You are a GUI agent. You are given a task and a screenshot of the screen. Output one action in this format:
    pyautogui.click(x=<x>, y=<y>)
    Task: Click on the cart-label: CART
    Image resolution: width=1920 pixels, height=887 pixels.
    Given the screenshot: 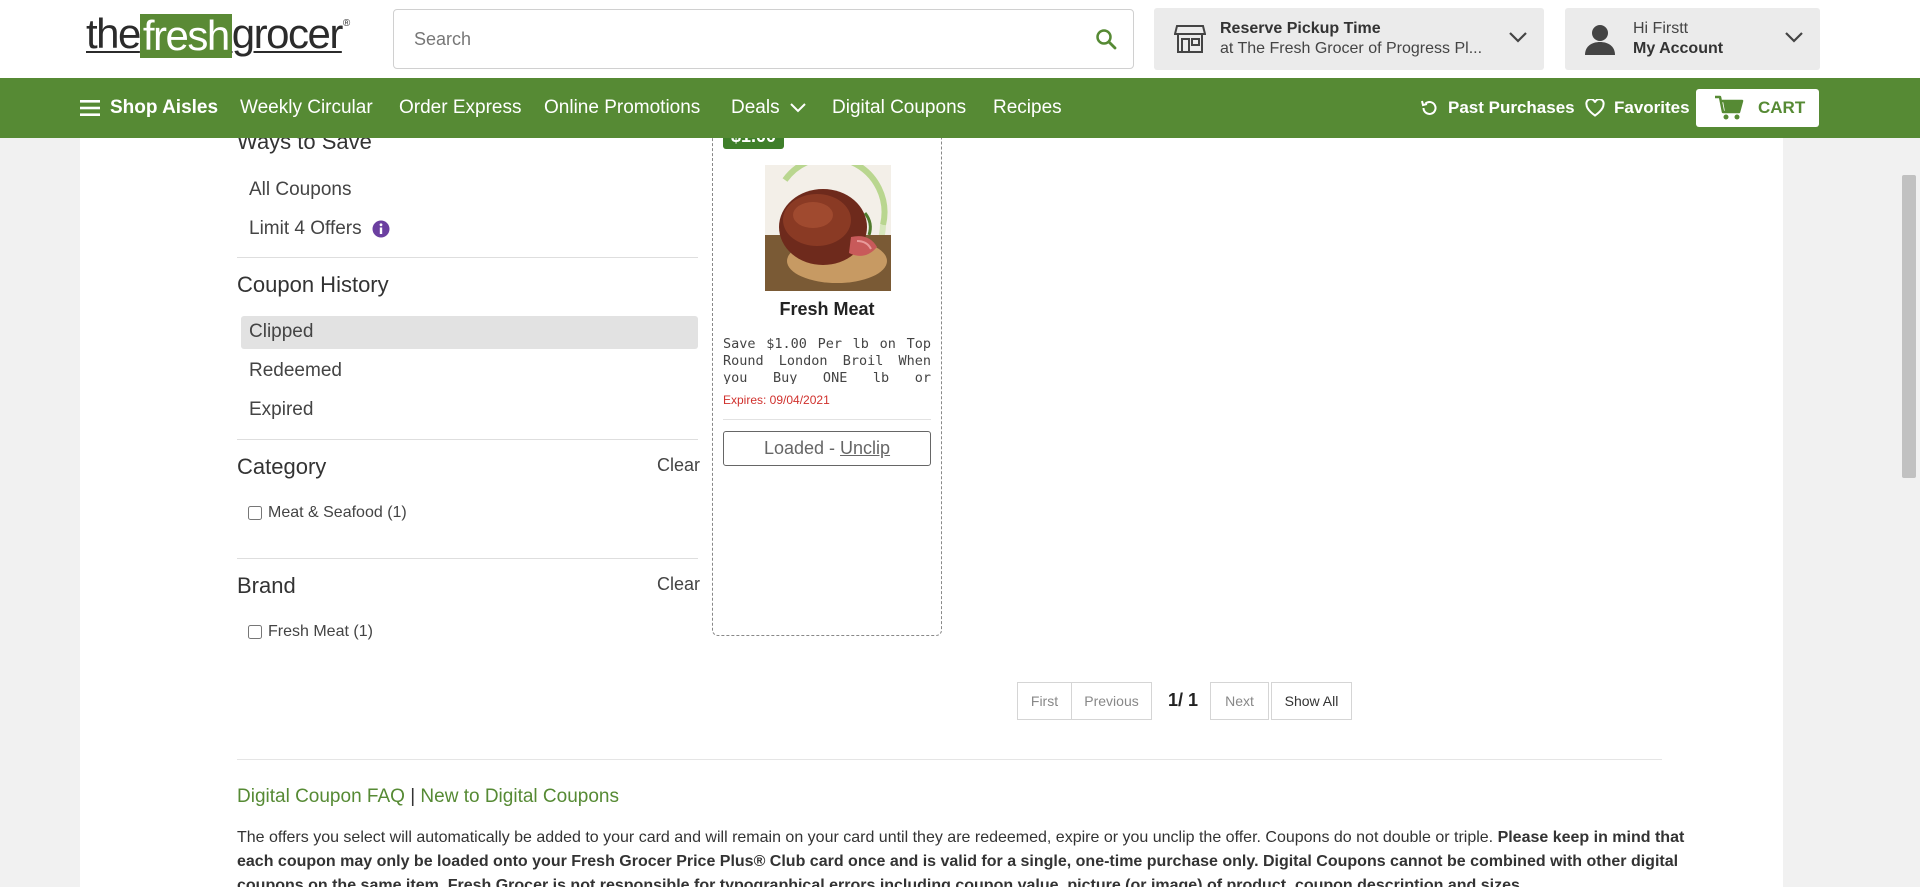 What is the action you would take?
    pyautogui.click(x=1782, y=107)
    